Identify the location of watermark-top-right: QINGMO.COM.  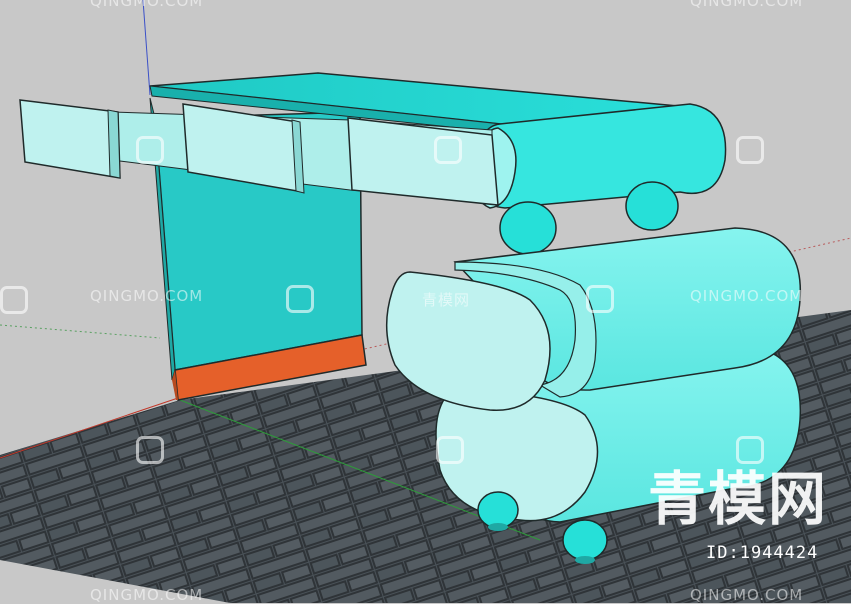
(746, 5).